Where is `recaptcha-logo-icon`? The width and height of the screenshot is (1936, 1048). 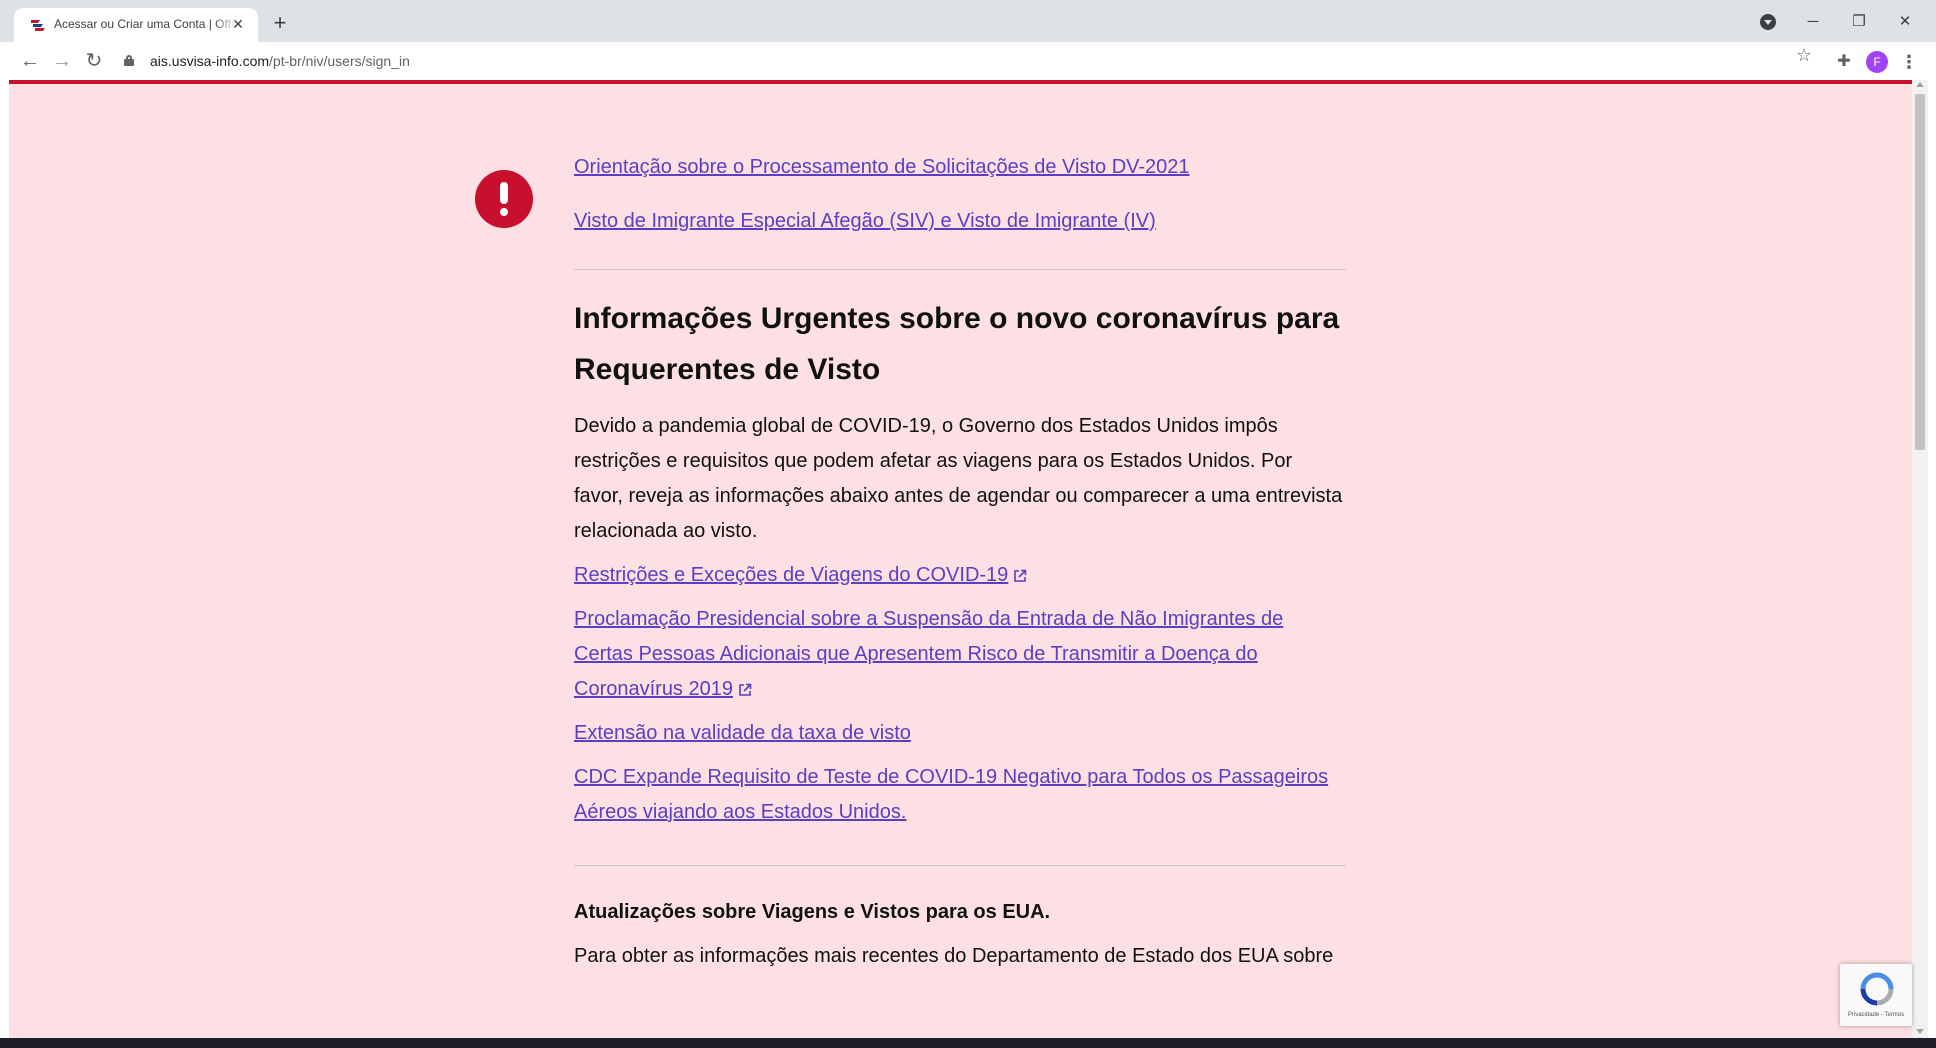
recaptcha-logo-icon is located at coordinates (1877, 989).